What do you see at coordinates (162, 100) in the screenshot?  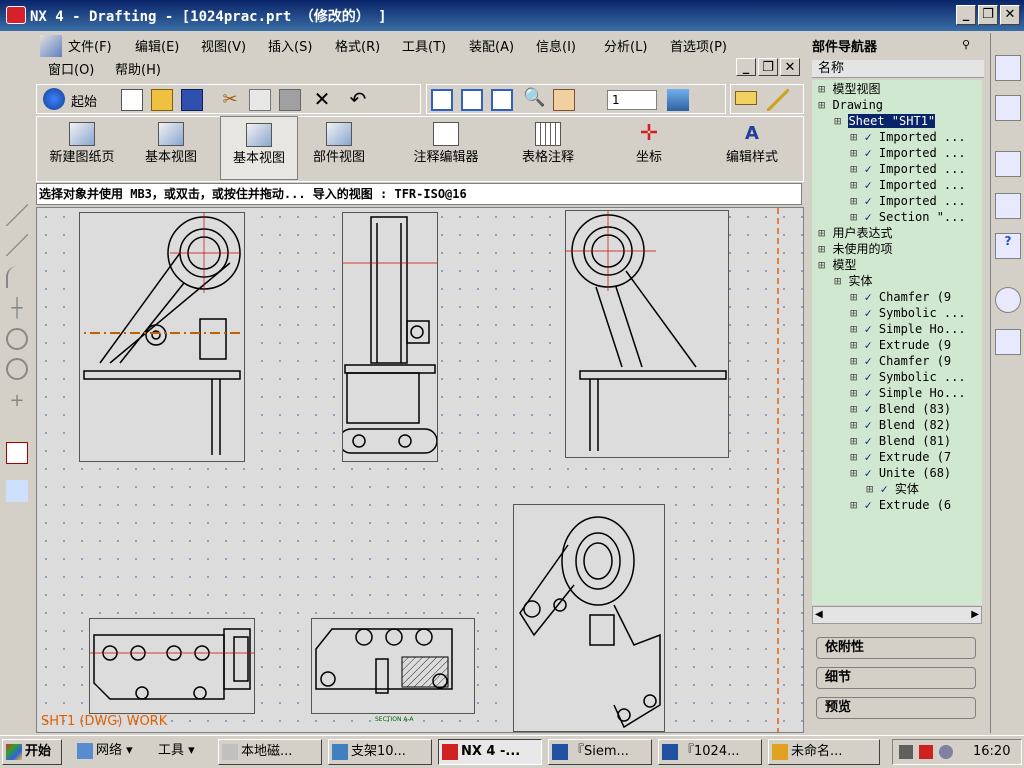 I see `open-folder-icon` at bounding box center [162, 100].